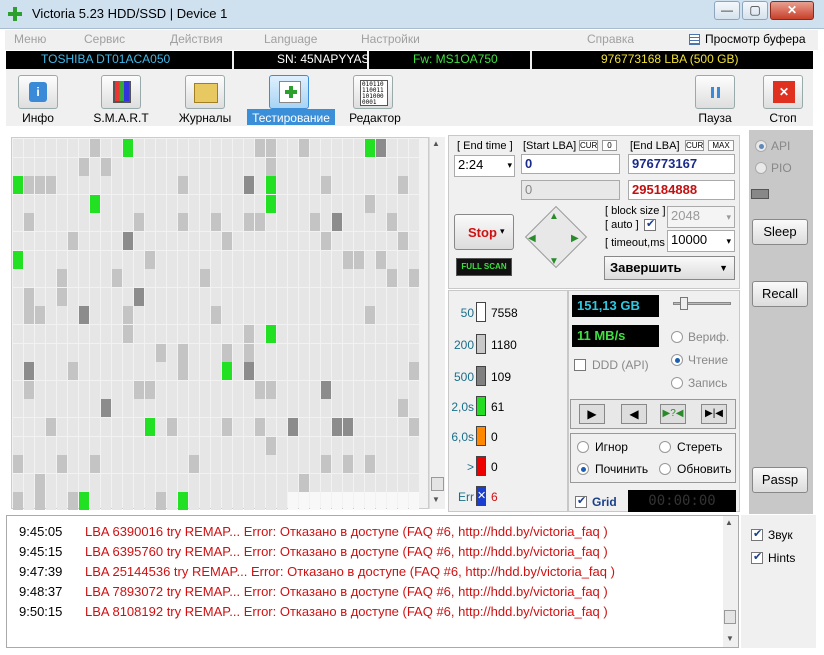  Describe the element at coordinates (609, 145) in the screenshot. I see `start-zero-button: 0` at that location.